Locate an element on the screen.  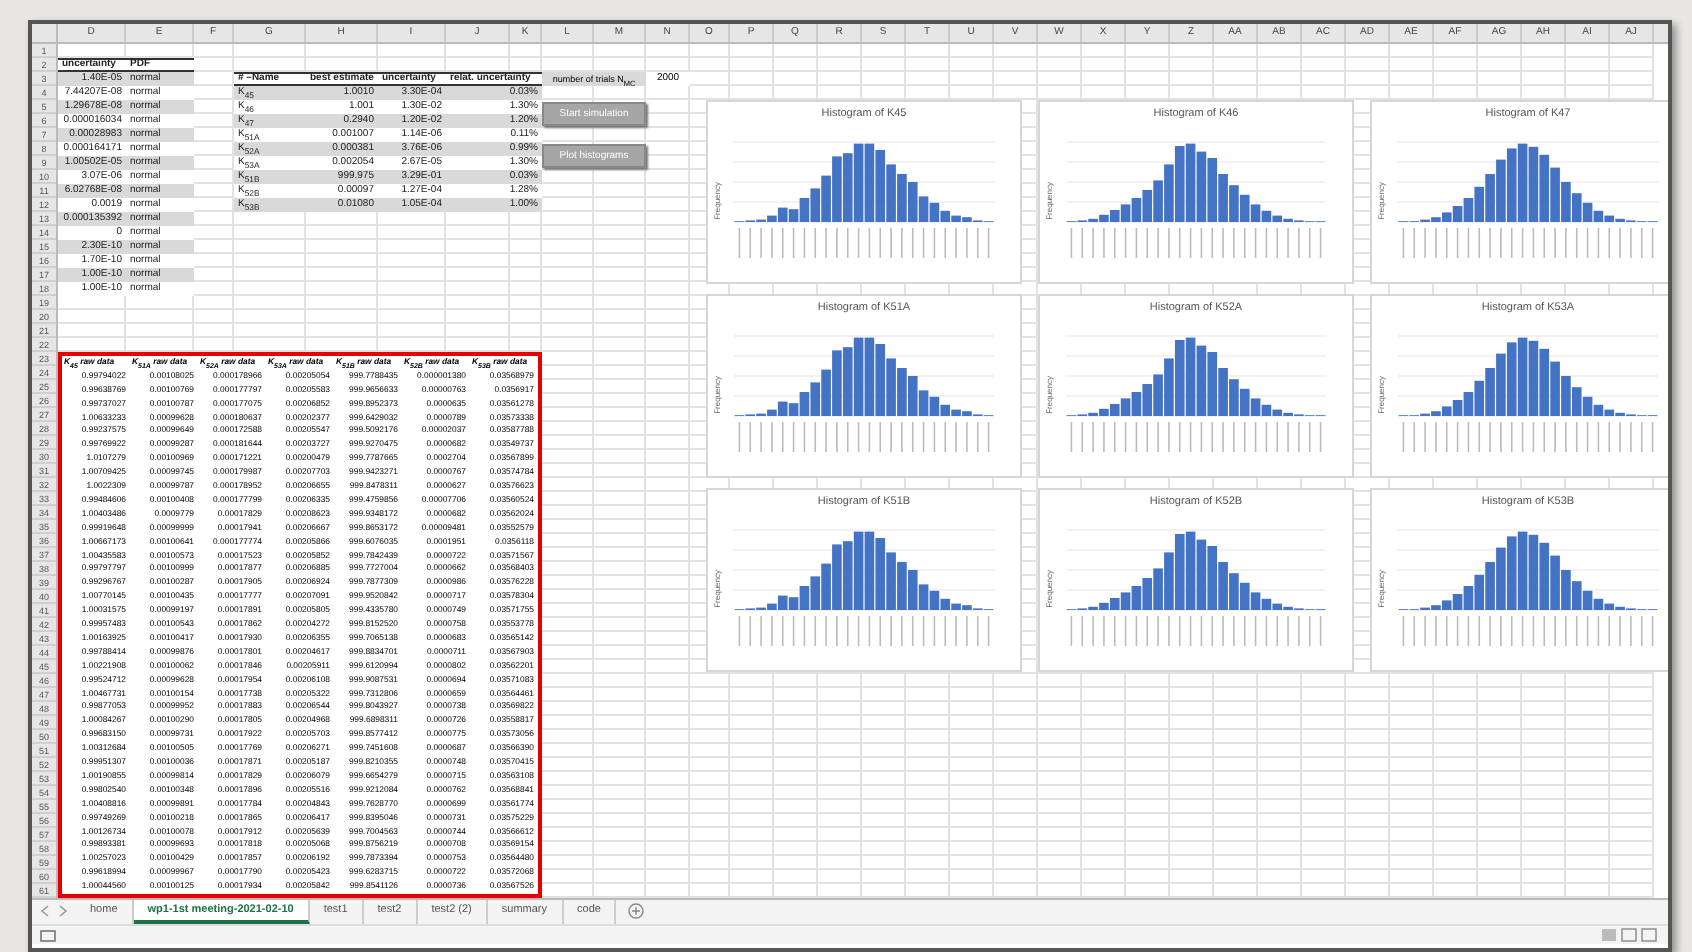
macro-record-icon is located at coordinates (48, 935).